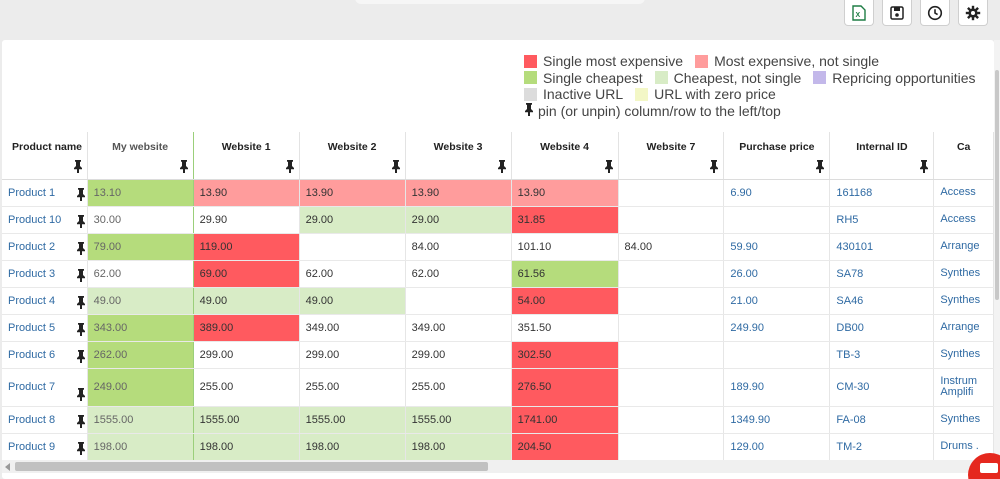 The width and height of the screenshot is (1000, 479). I want to click on price-cell: 1555.00, so click(458, 420).